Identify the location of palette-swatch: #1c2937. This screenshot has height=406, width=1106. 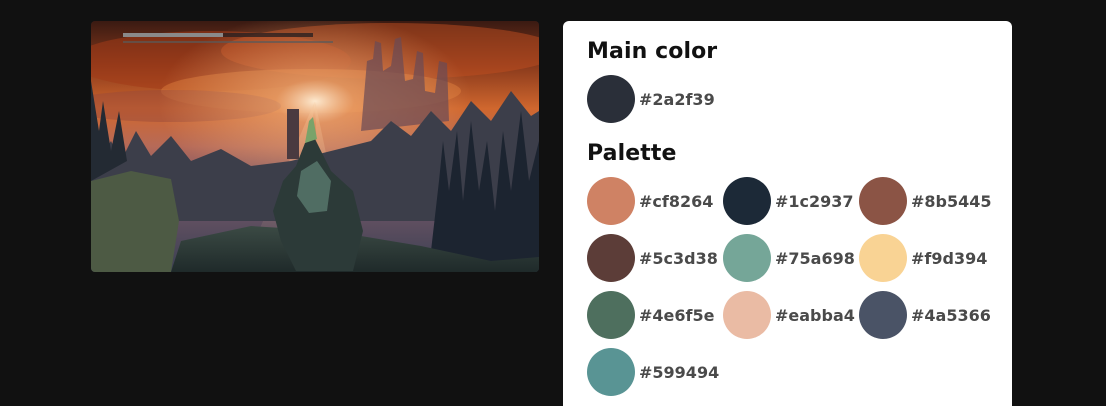
(791, 201).